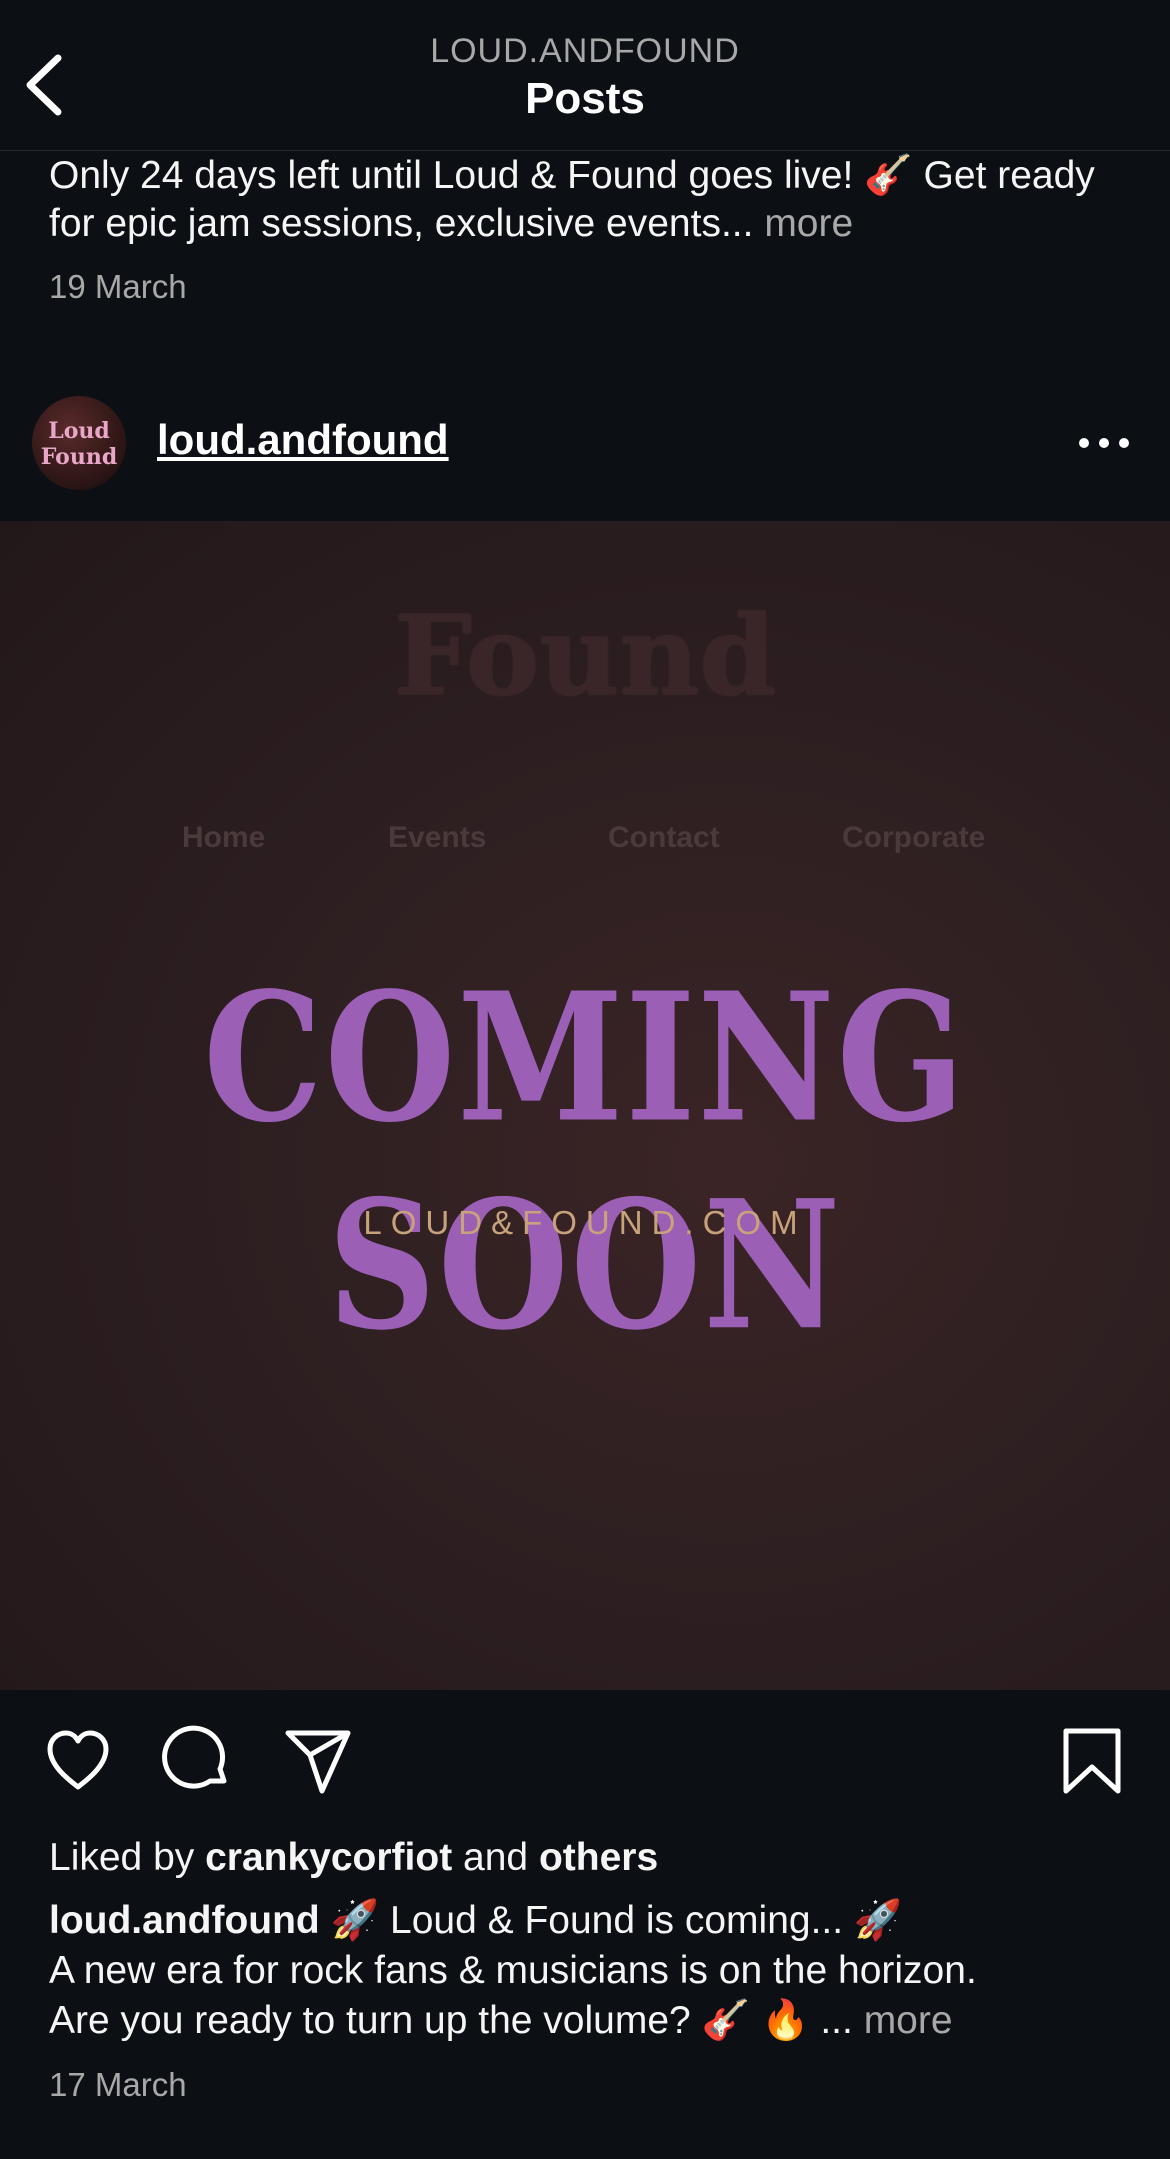 The width and height of the screenshot is (1170, 2159). Describe the element at coordinates (598, 1857) in the screenshot. I see `liked-by-others-link: others` at that location.